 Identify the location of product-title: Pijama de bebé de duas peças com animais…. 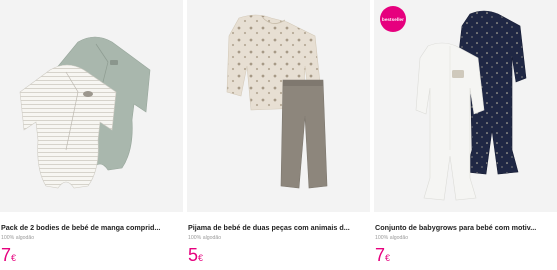
(278, 227).